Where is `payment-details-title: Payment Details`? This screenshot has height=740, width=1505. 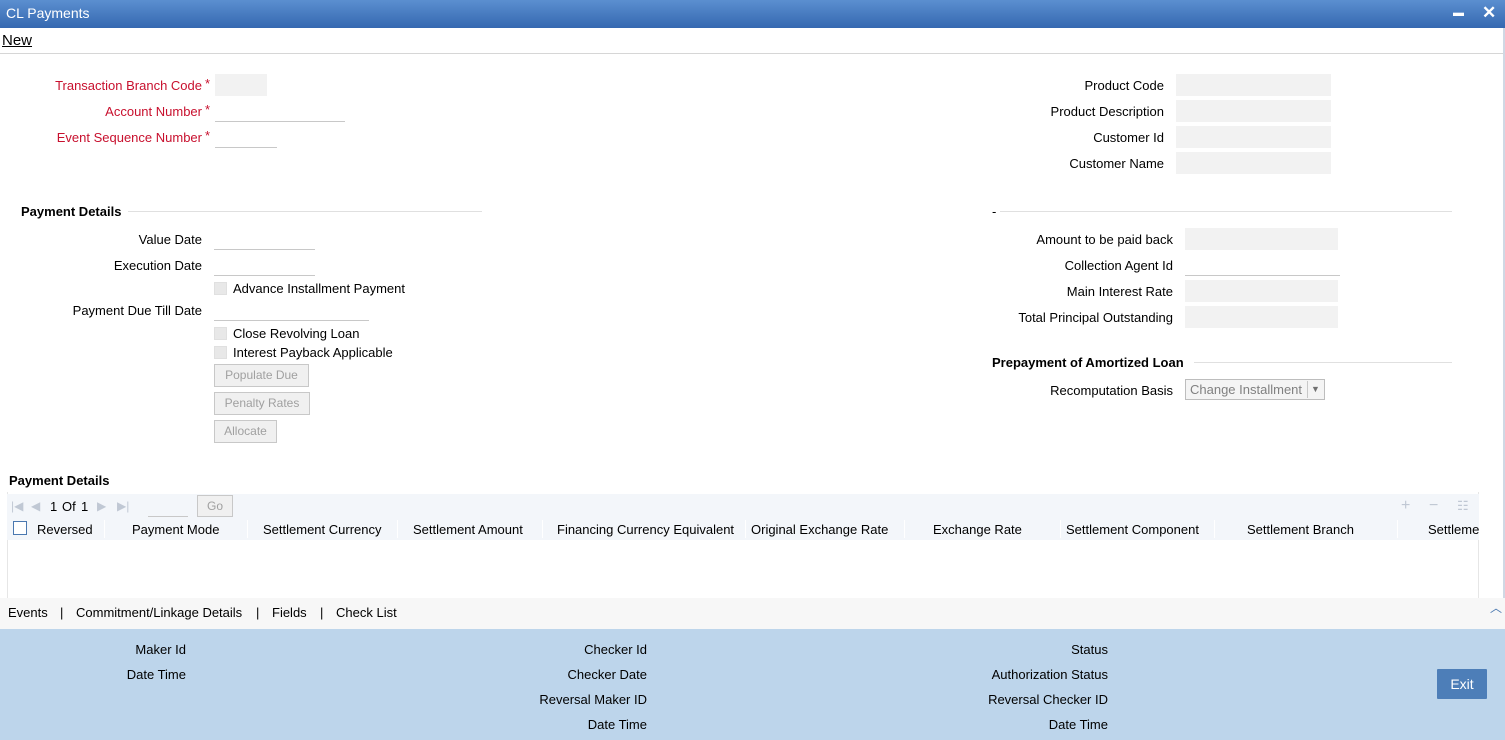 payment-details-title: Payment Details is located at coordinates (71, 211).